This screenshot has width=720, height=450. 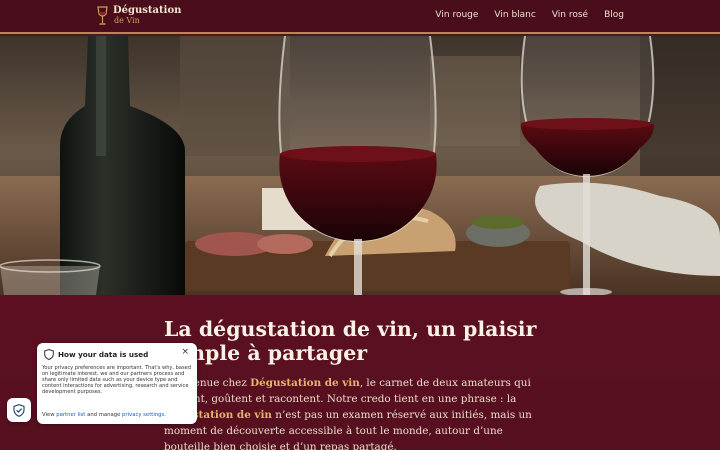 I want to click on privacy-title: How your data is used, so click(x=103, y=354).